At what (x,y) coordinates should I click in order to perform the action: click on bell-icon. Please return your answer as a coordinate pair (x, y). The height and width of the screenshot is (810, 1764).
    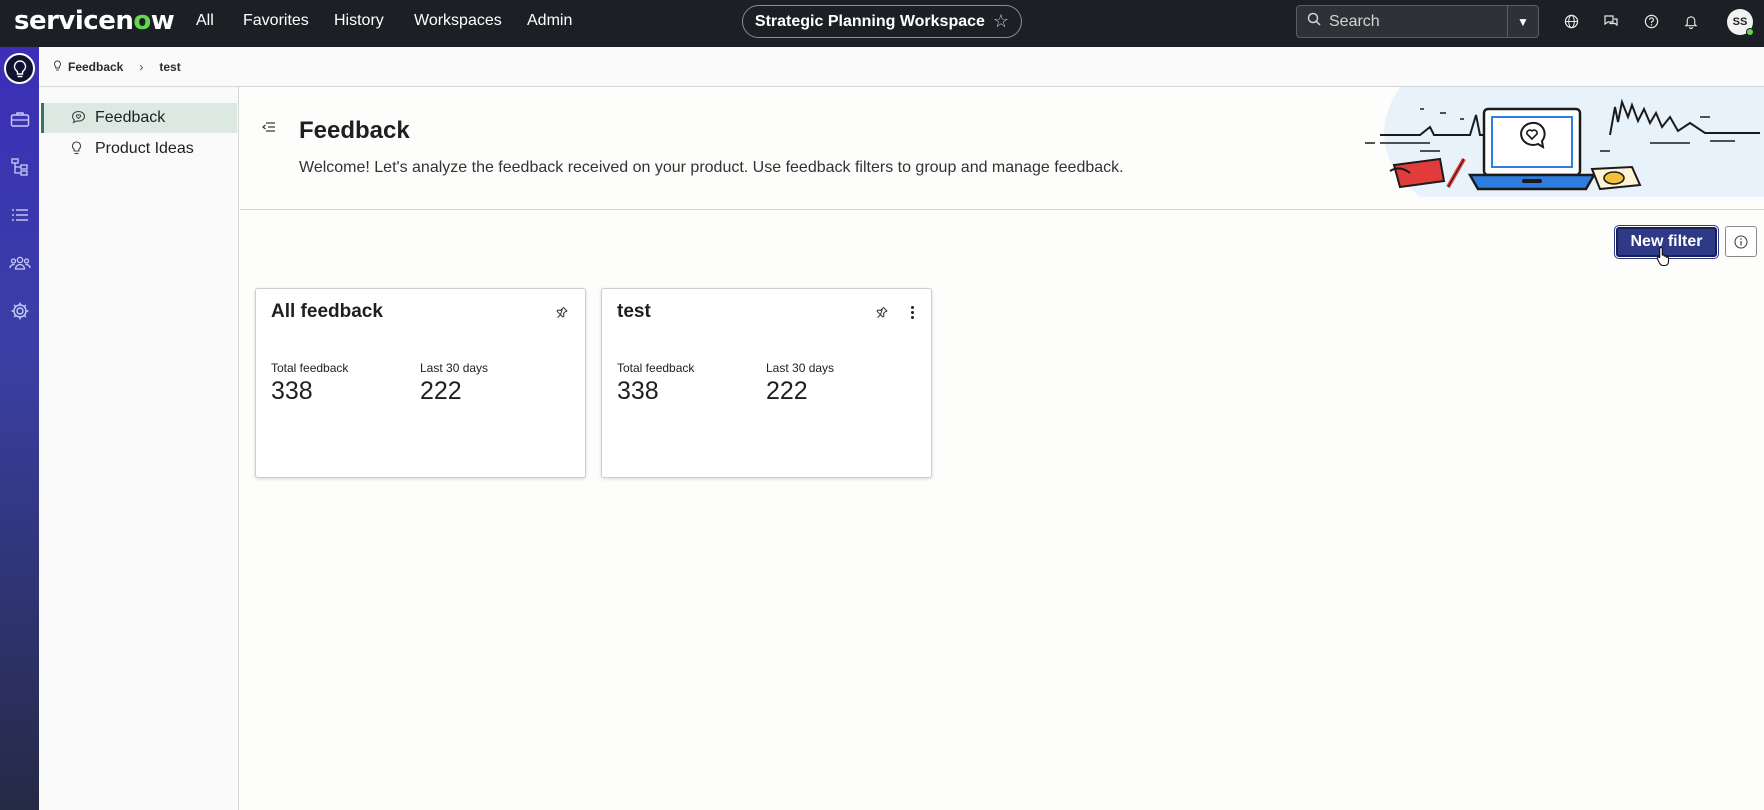
    Looking at the image, I should click on (1691, 21).